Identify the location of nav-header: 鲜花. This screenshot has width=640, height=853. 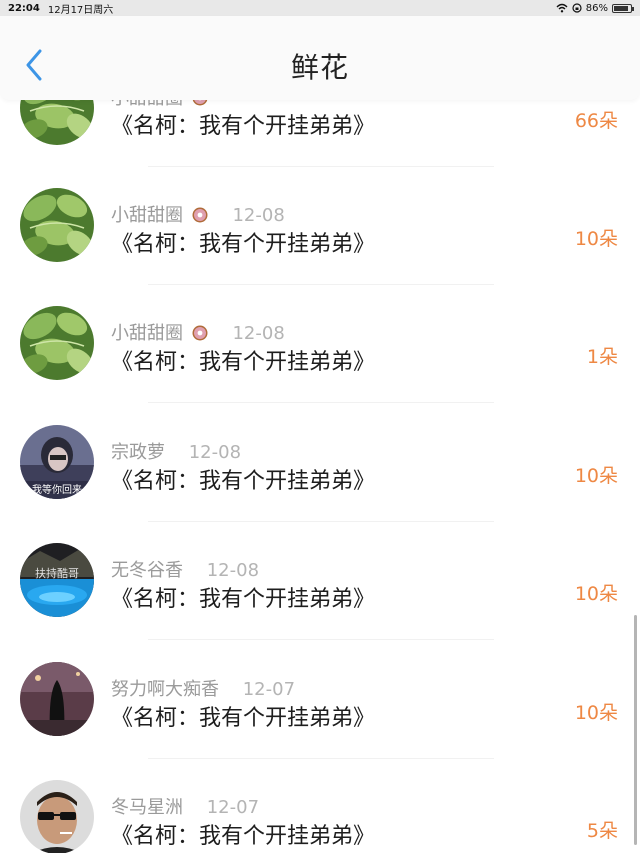
(320, 58).